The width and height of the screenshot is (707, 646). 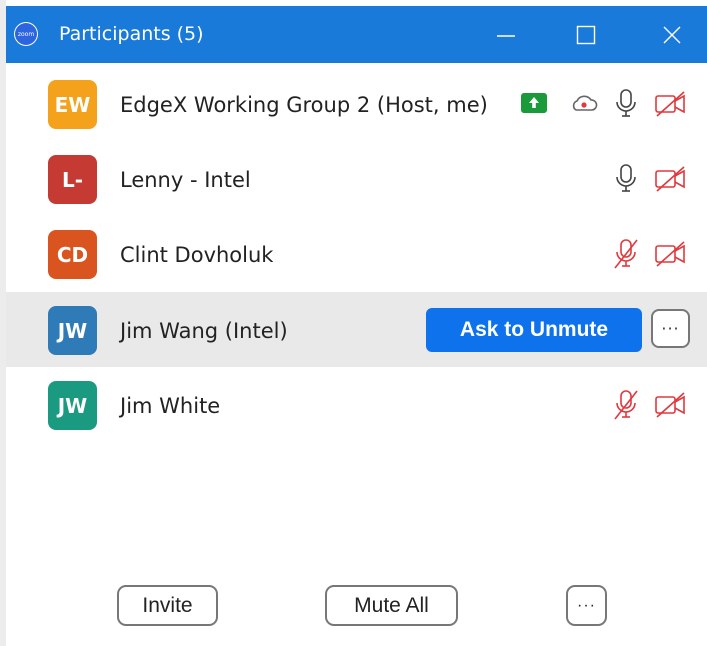 I want to click on zoom-logo-icon: zoom, so click(x=26, y=34).